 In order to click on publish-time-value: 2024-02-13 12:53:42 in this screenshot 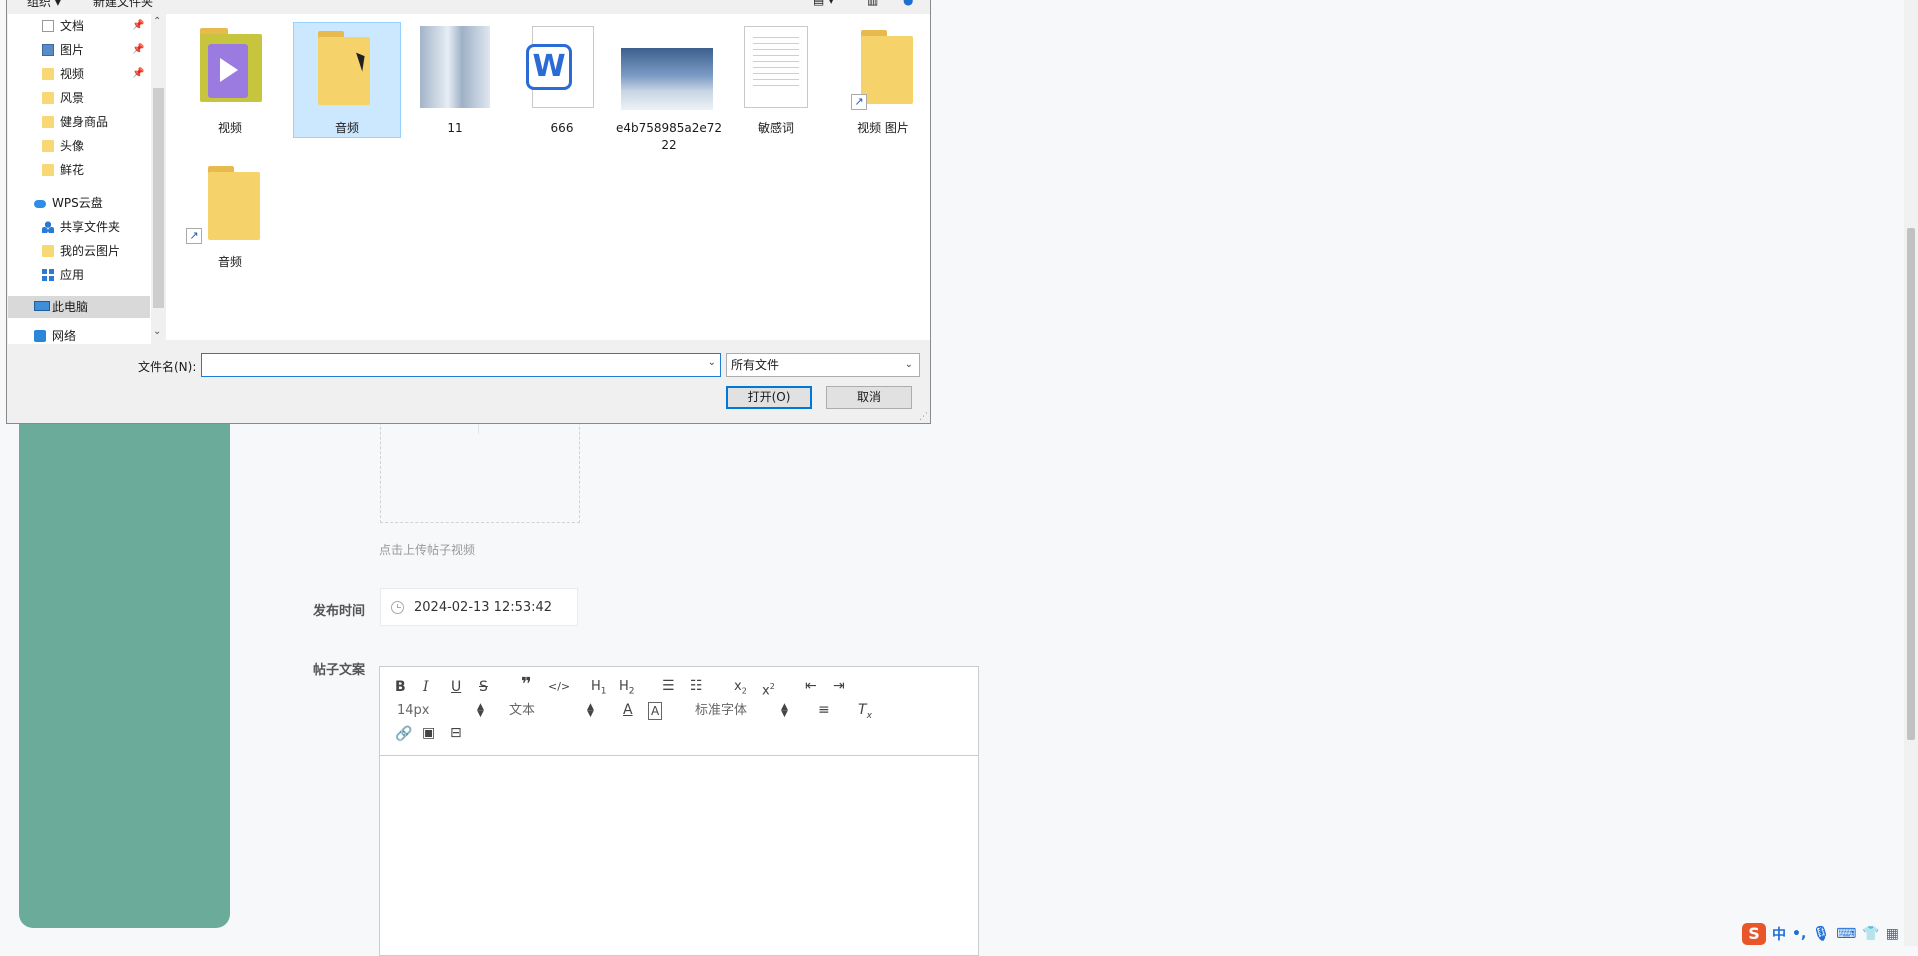, I will do `click(483, 607)`.